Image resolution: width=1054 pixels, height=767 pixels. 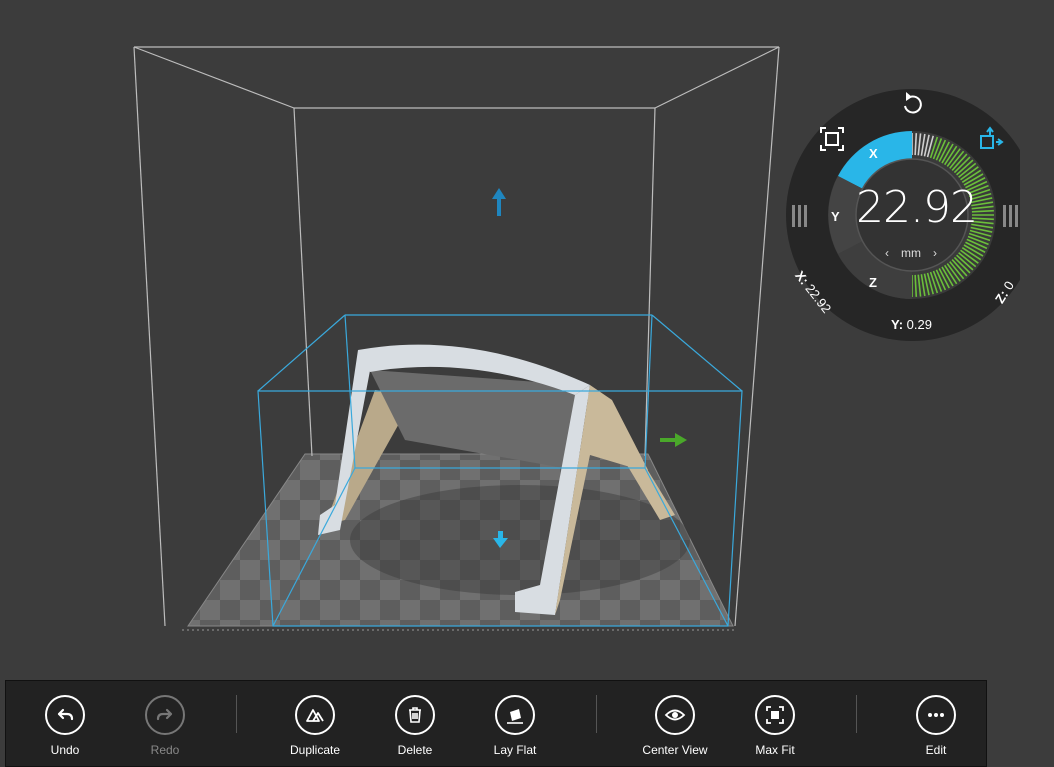 What do you see at coordinates (675, 726) in the screenshot?
I see `center-view-button: Center View` at bounding box center [675, 726].